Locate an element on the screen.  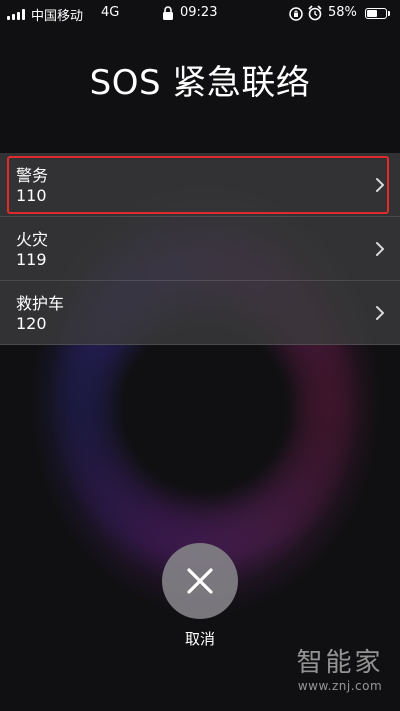
contact-item-ambulance: 救护车 120 is located at coordinates (200, 313).